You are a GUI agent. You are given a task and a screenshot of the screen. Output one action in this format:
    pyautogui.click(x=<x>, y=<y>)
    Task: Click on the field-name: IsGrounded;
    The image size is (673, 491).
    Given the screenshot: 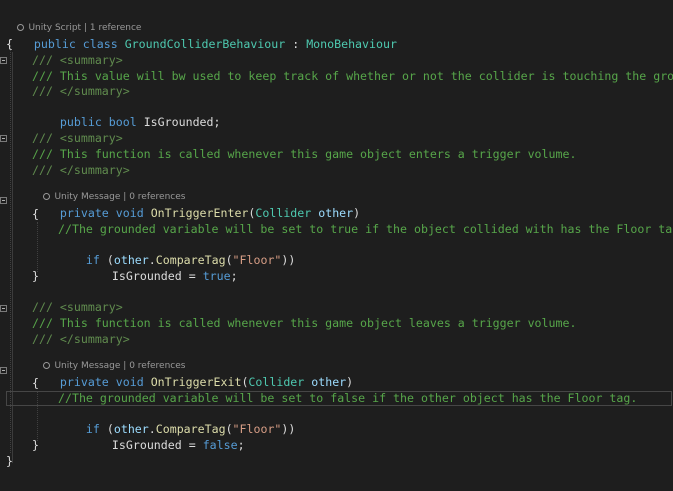 What is the action you would take?
    pyautogui.click(x=182, y=122)
    